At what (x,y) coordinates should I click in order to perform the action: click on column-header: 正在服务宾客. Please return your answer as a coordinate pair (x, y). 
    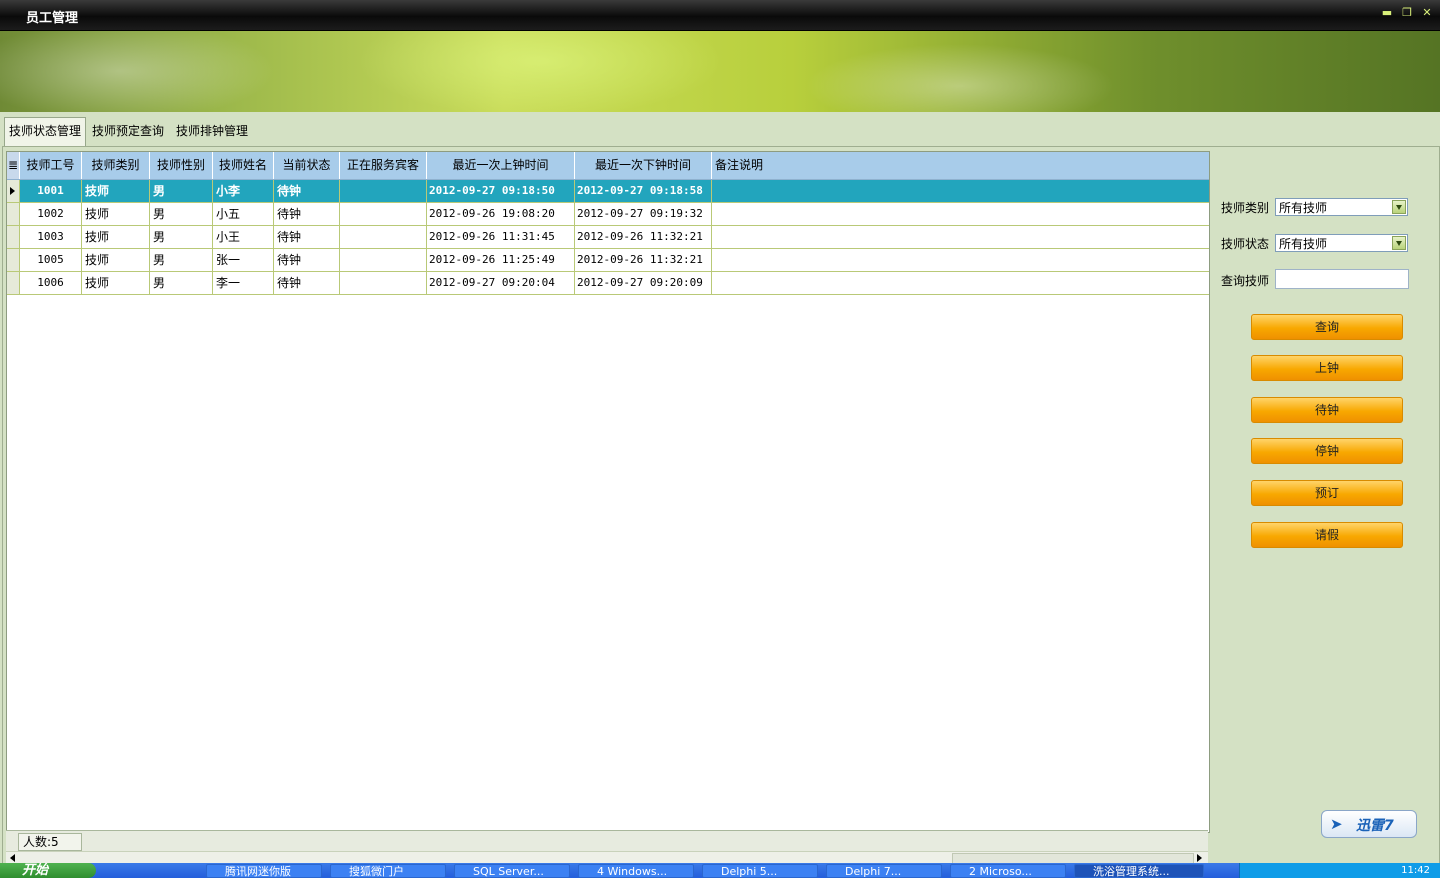
    Looking at the image, I should click on (383, 165).